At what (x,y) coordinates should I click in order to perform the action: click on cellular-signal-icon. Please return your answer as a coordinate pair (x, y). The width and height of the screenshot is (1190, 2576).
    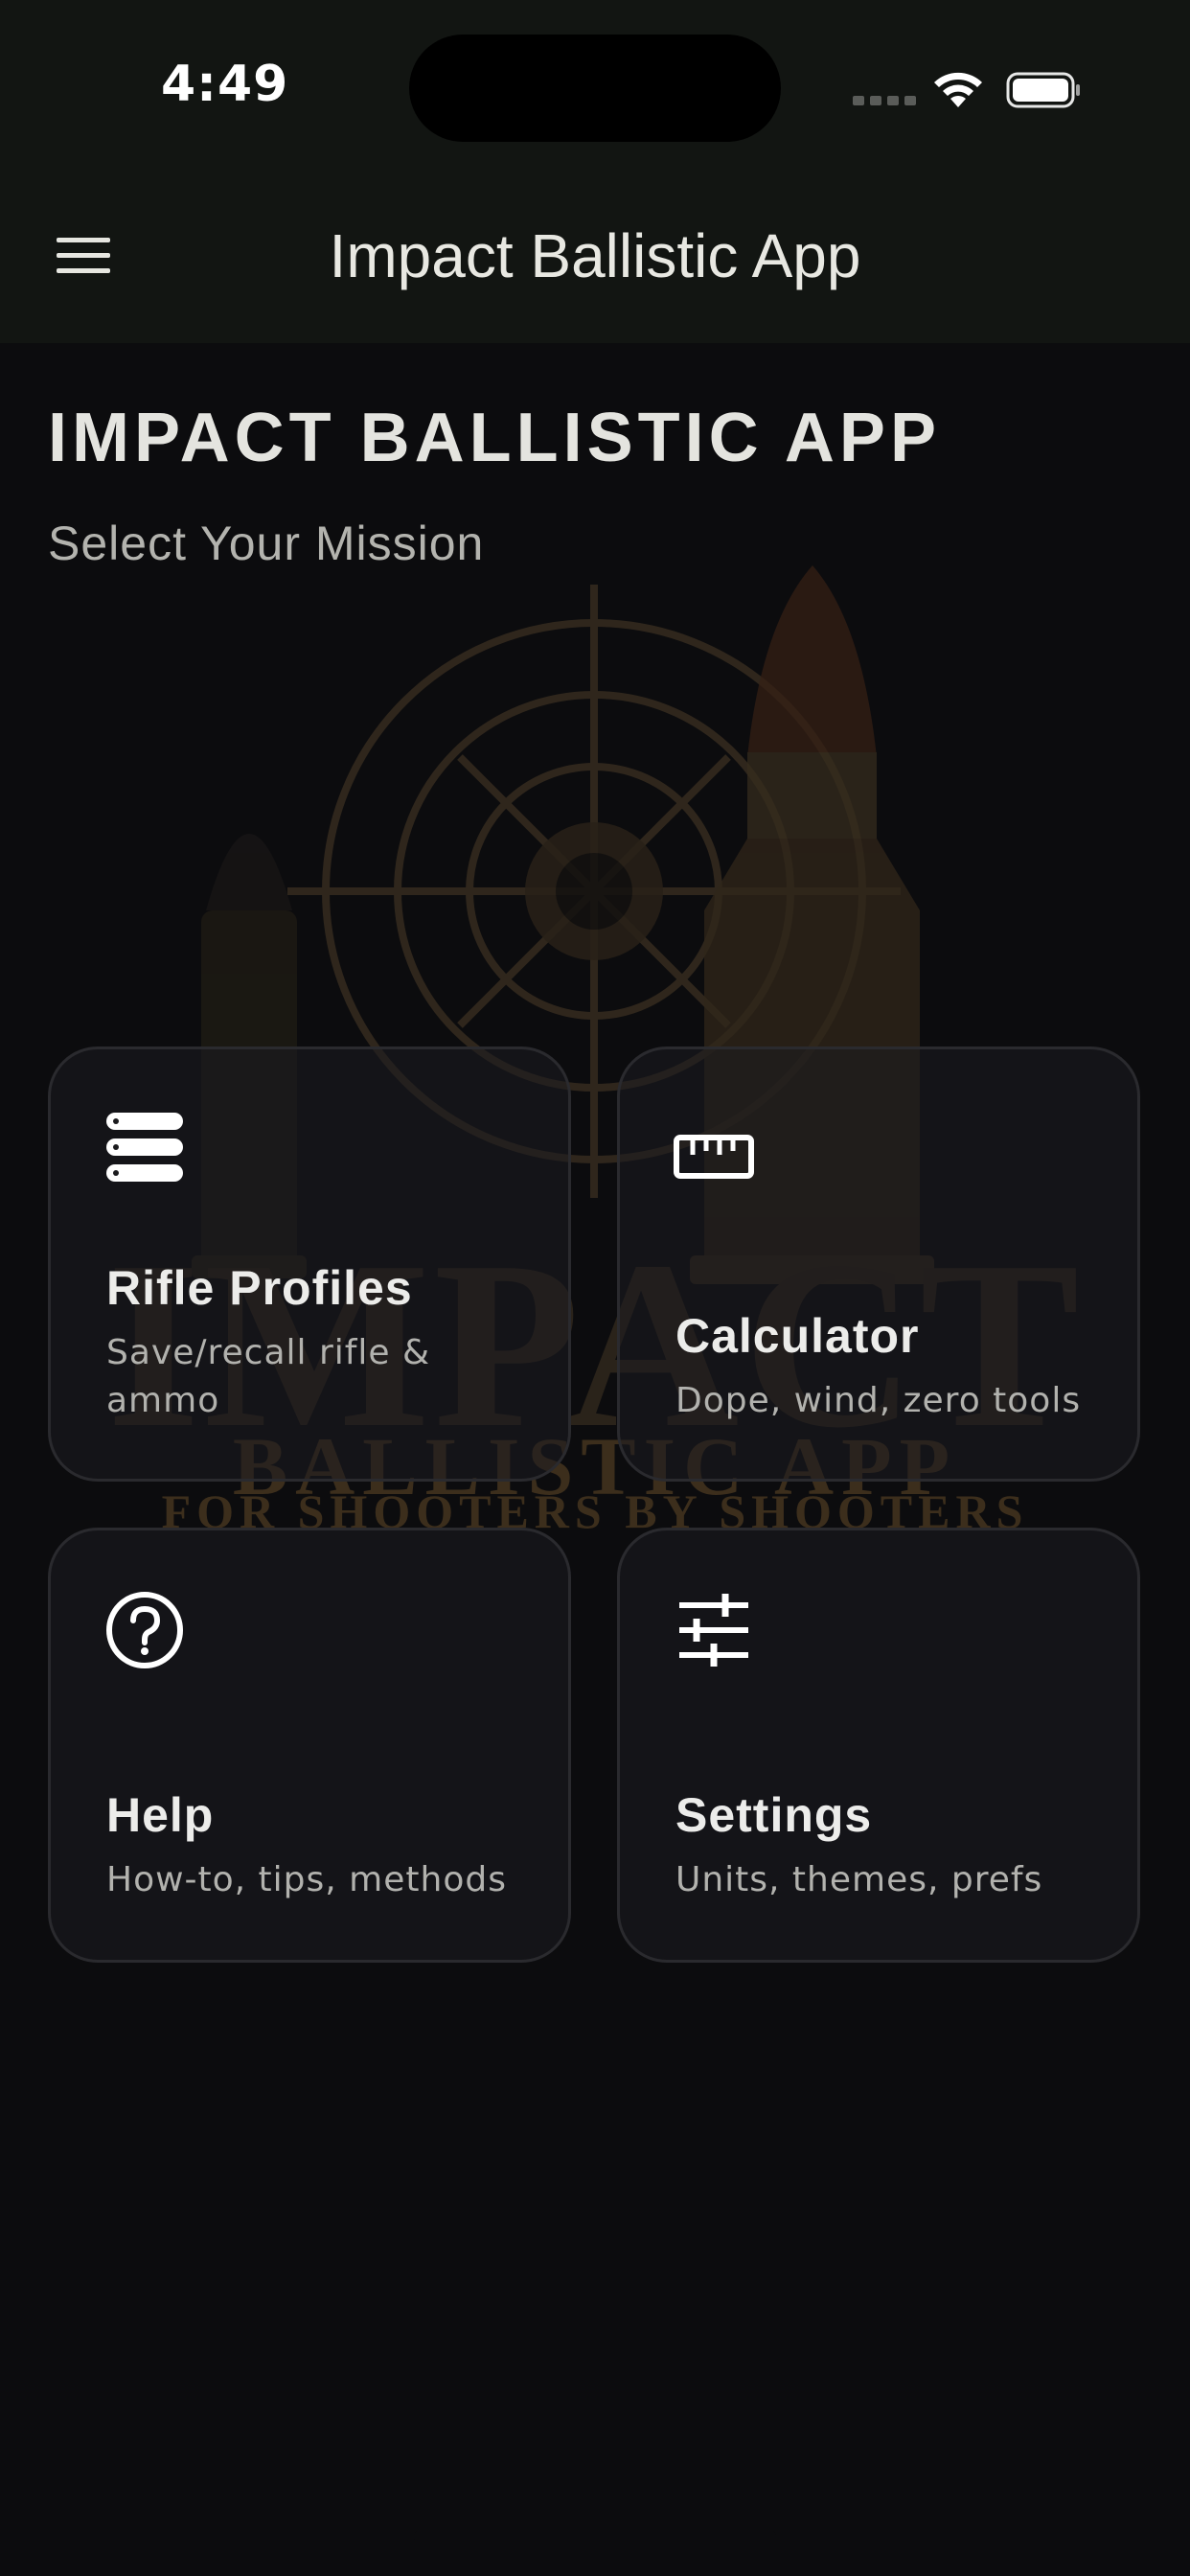
    Looking at the image, I should click on (885, 100).